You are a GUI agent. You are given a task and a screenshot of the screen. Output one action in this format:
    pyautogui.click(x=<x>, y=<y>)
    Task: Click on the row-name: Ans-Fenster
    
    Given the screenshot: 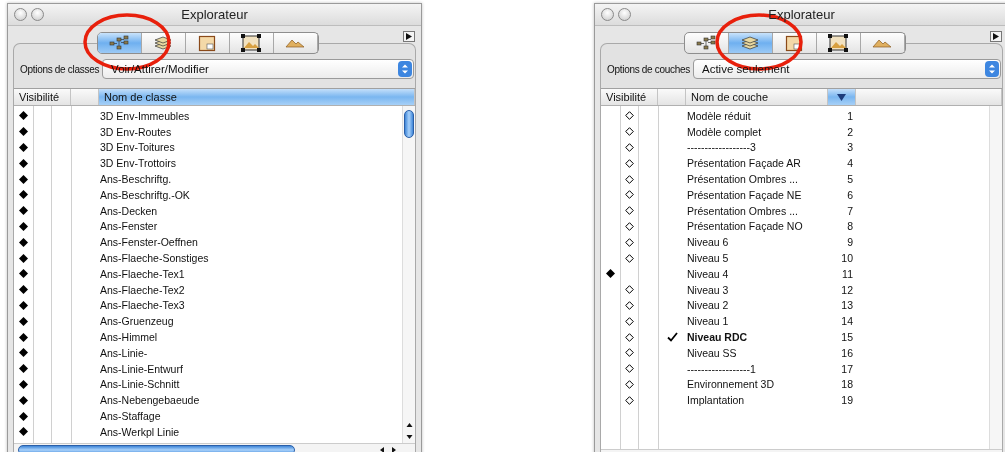 What is the action you would take?
    pyautogui.click(x=129, y=226)
    